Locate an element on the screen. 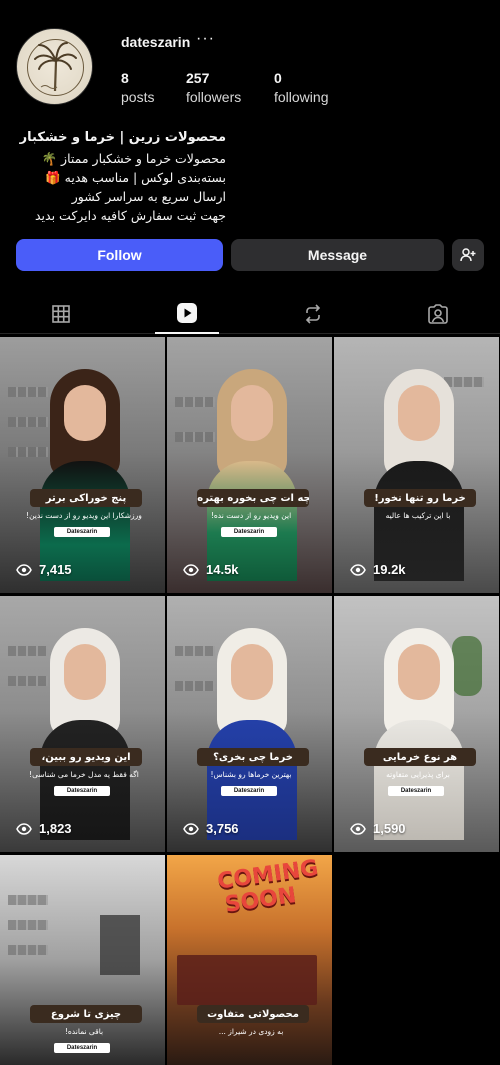  view-count: 7,415 is located at coordinates (55, 569).